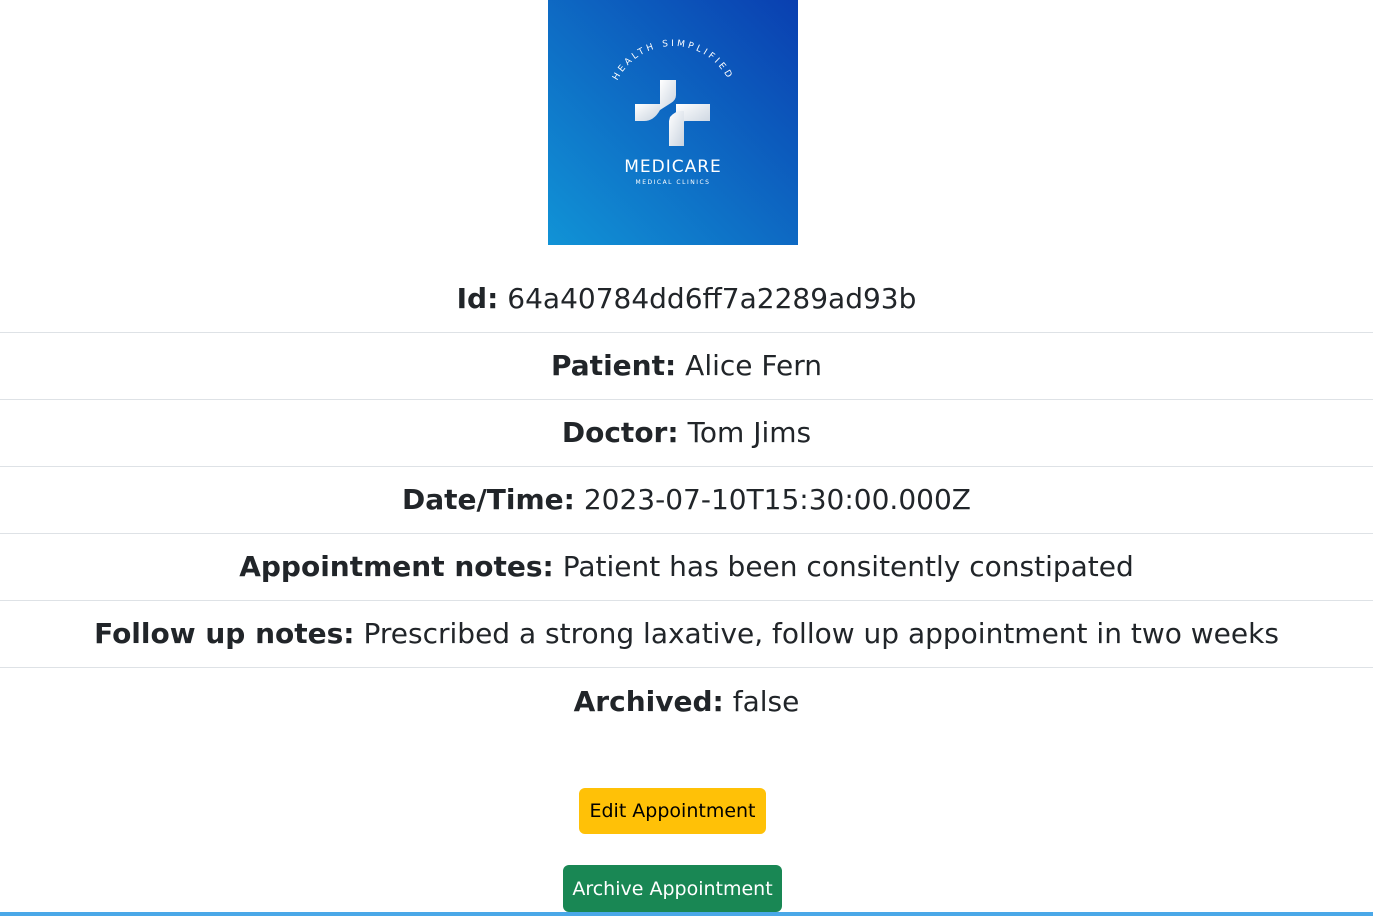 The height and width of the screenshot is (916, 1373). What do you see at coordinates (396, 566) in the screenshot?
I see `detail-label: Appointment notes:` at bounding box center [396, 566].